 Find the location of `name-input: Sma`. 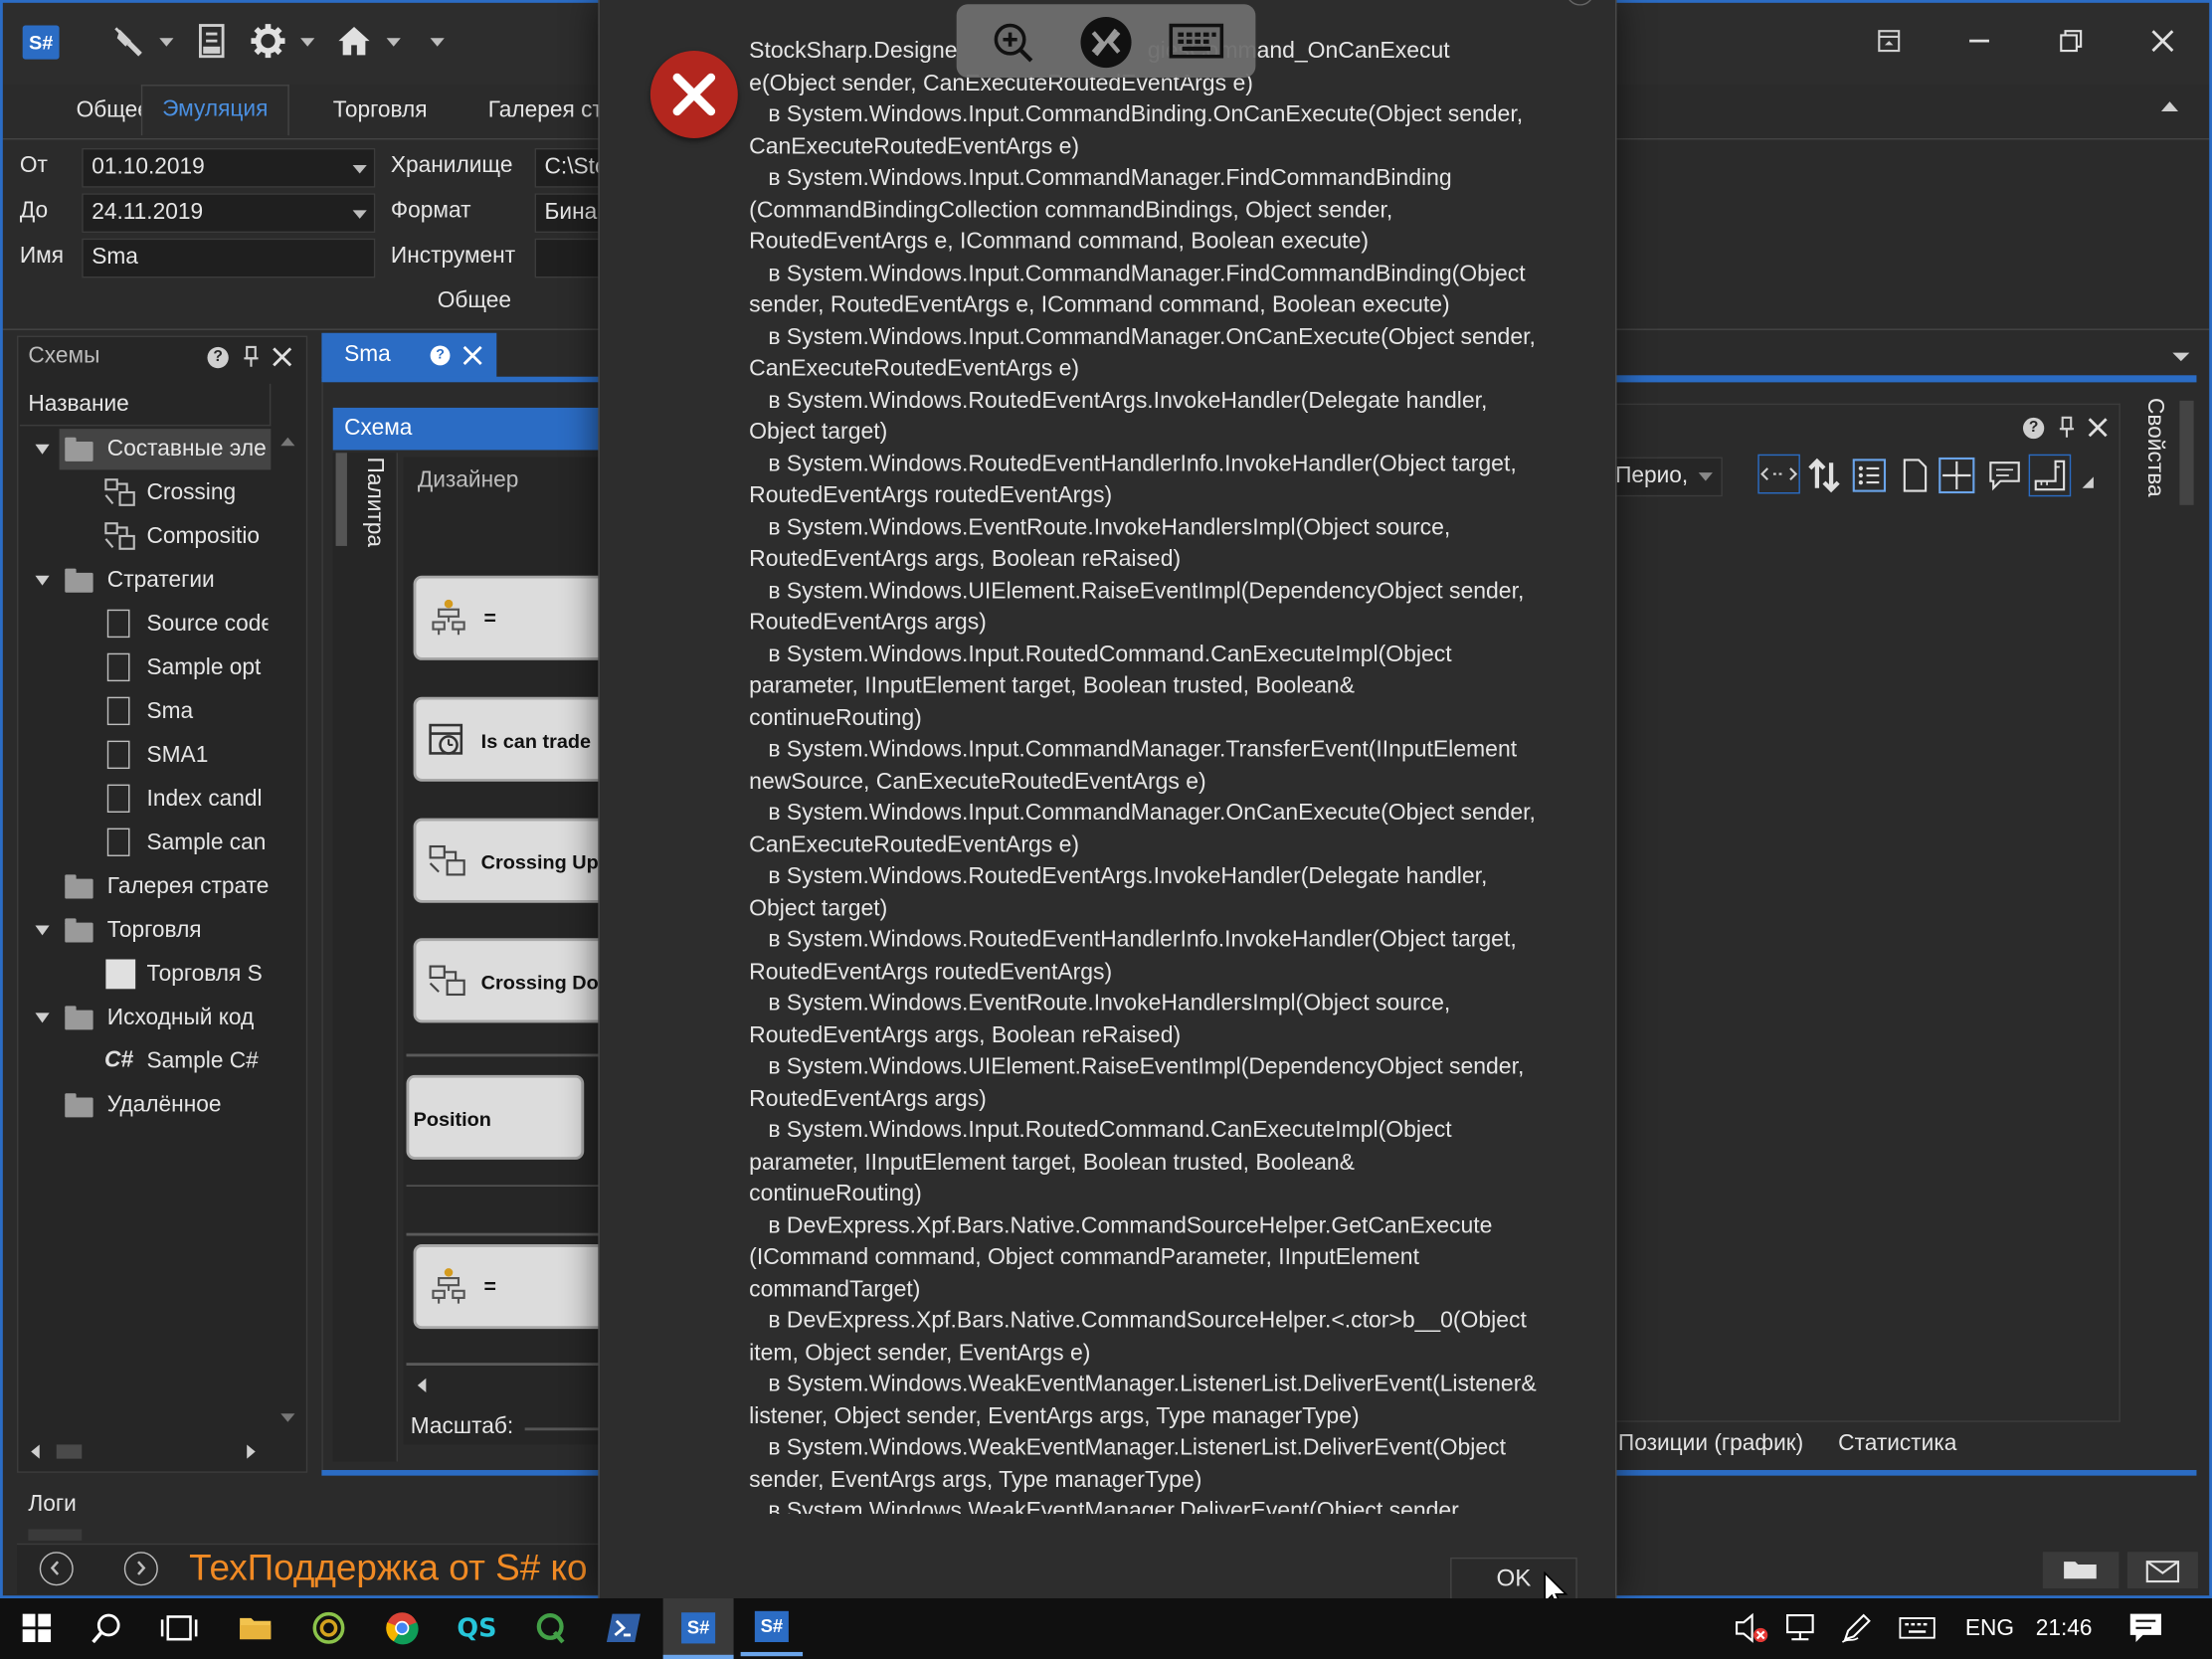

name-input: Sma is located at coordinates (229, 258).